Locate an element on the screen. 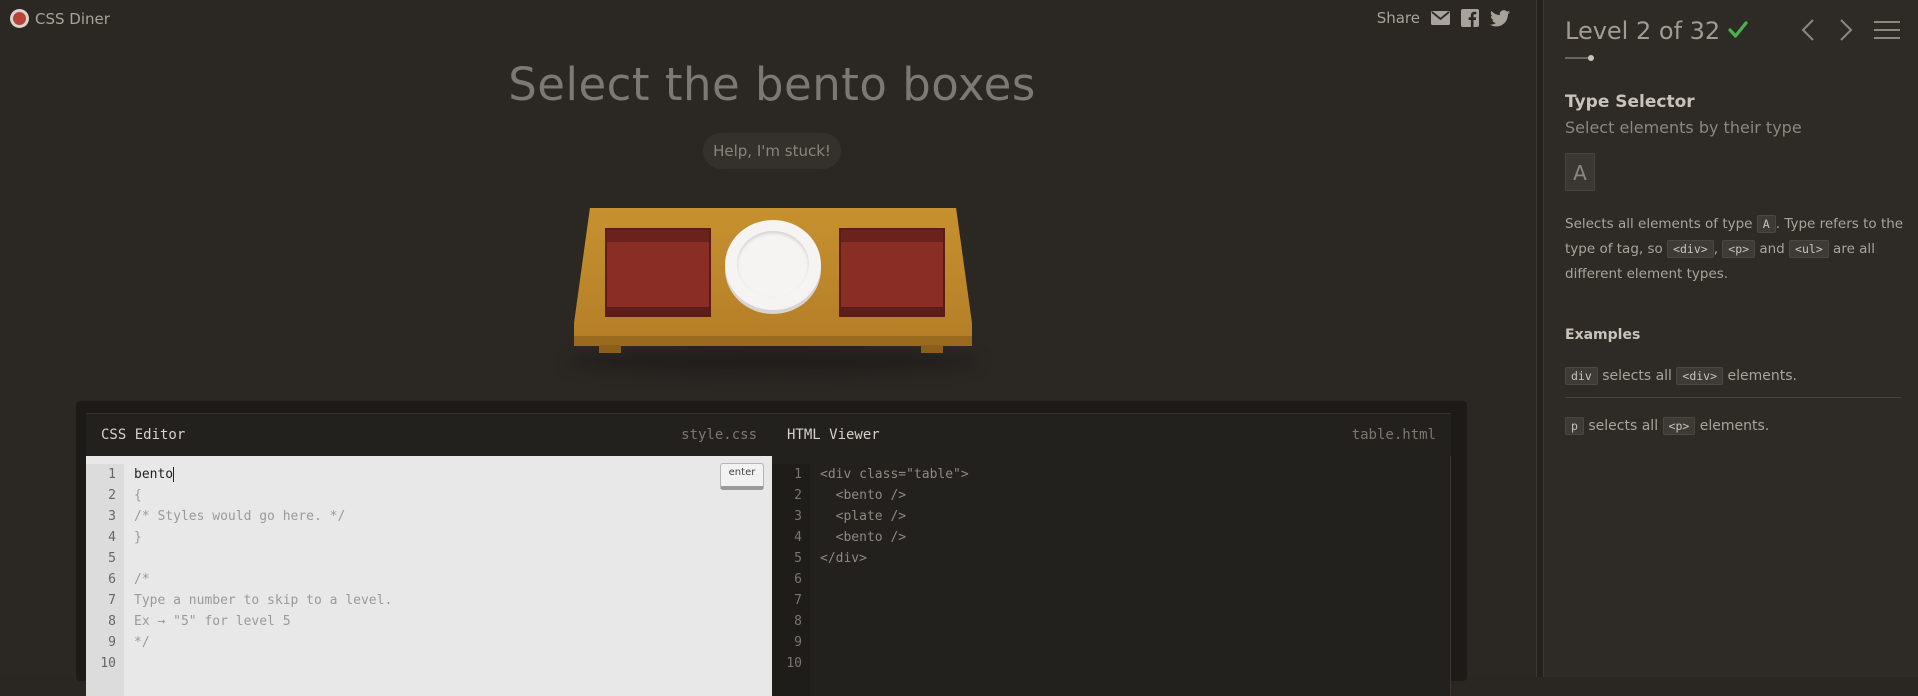  selector-syntax: A is located at coordinates (1580, 172).